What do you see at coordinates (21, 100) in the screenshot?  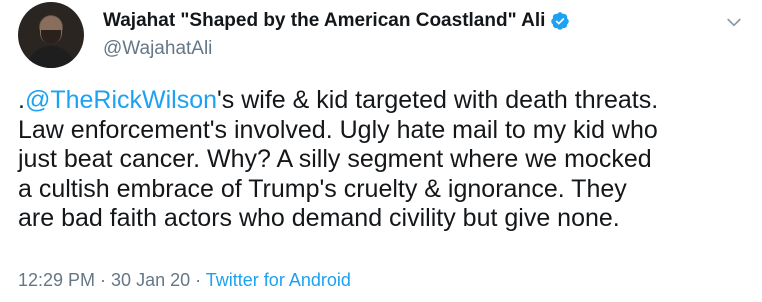 I see `tweet-prefix: .` at bounding box center [21, 100].